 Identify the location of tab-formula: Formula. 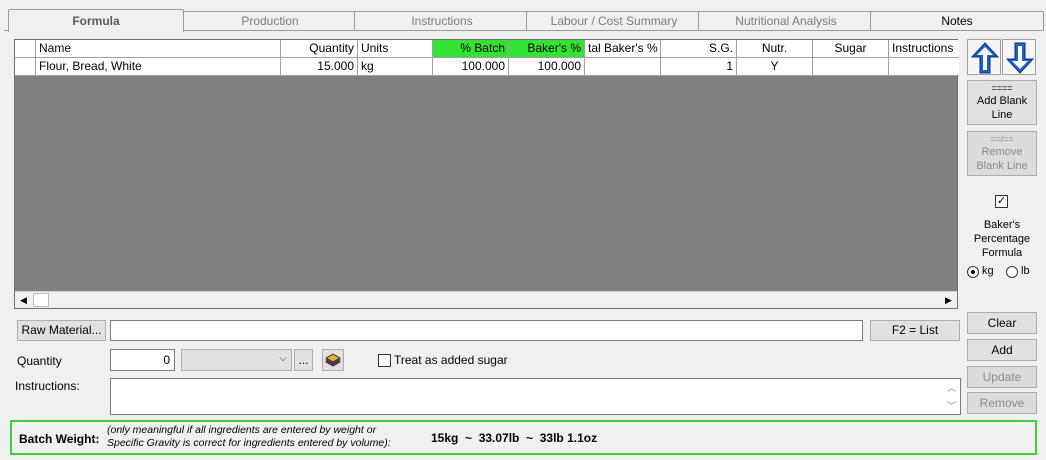
(96, 20).